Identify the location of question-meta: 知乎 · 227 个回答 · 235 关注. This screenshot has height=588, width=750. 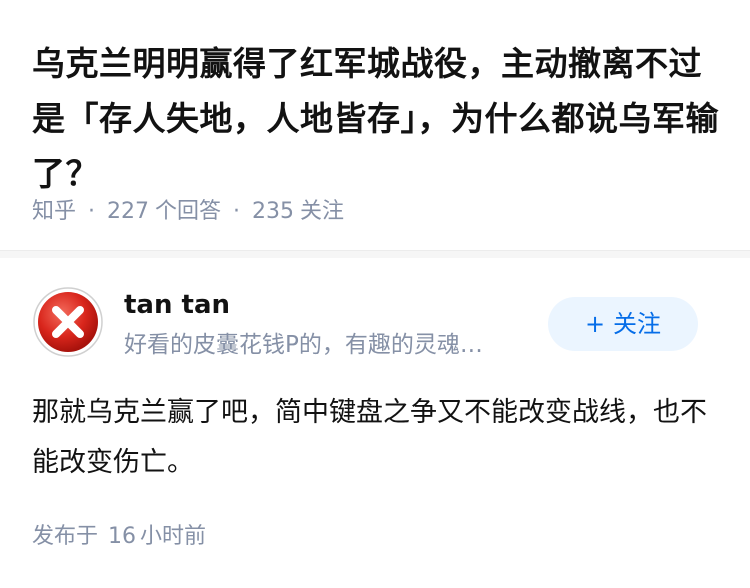
(188, 212).